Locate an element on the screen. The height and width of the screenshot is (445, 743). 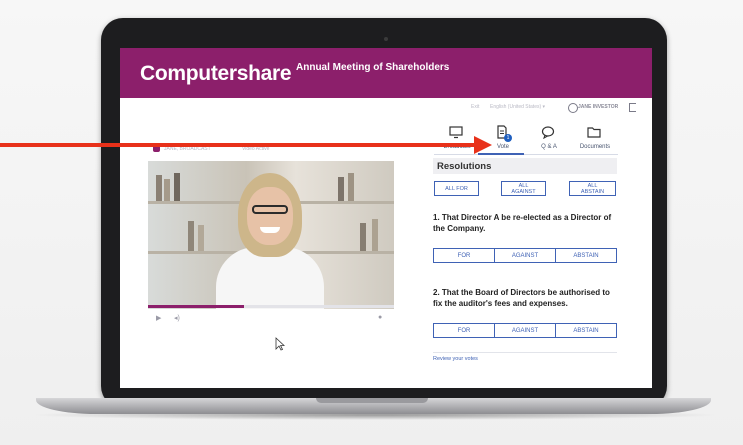
panel-tabs: Broadcast 1 Vote Q & A Documents is located at coordinates (526, 138).